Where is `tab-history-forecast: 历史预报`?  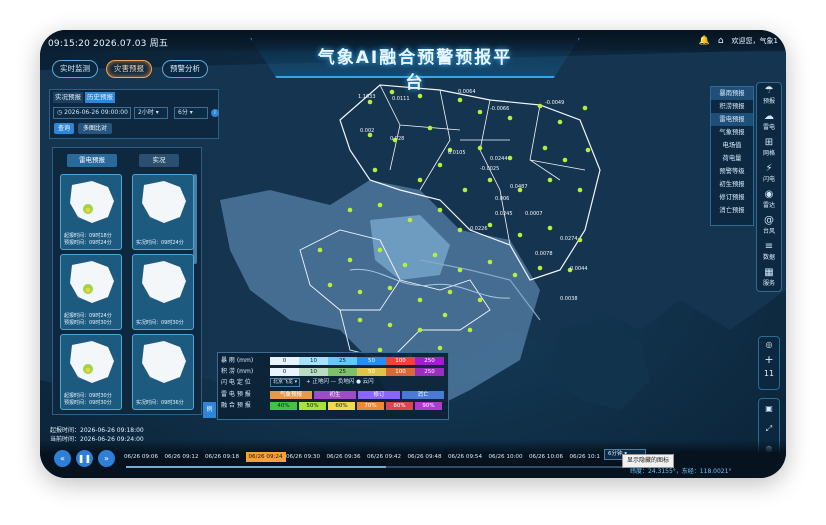
tab-history-forecast: 历史预报 is located at coordinates (100, 97).